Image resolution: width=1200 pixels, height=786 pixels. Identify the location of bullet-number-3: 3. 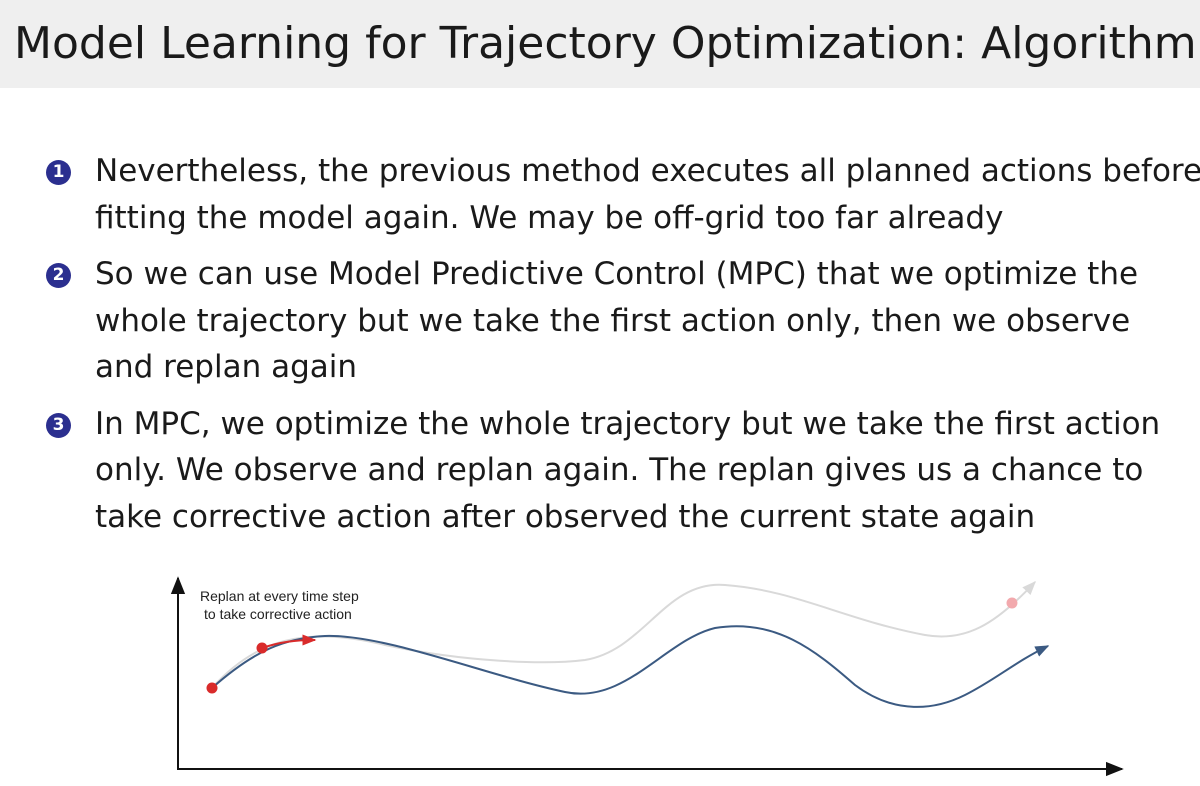
(58, 425).